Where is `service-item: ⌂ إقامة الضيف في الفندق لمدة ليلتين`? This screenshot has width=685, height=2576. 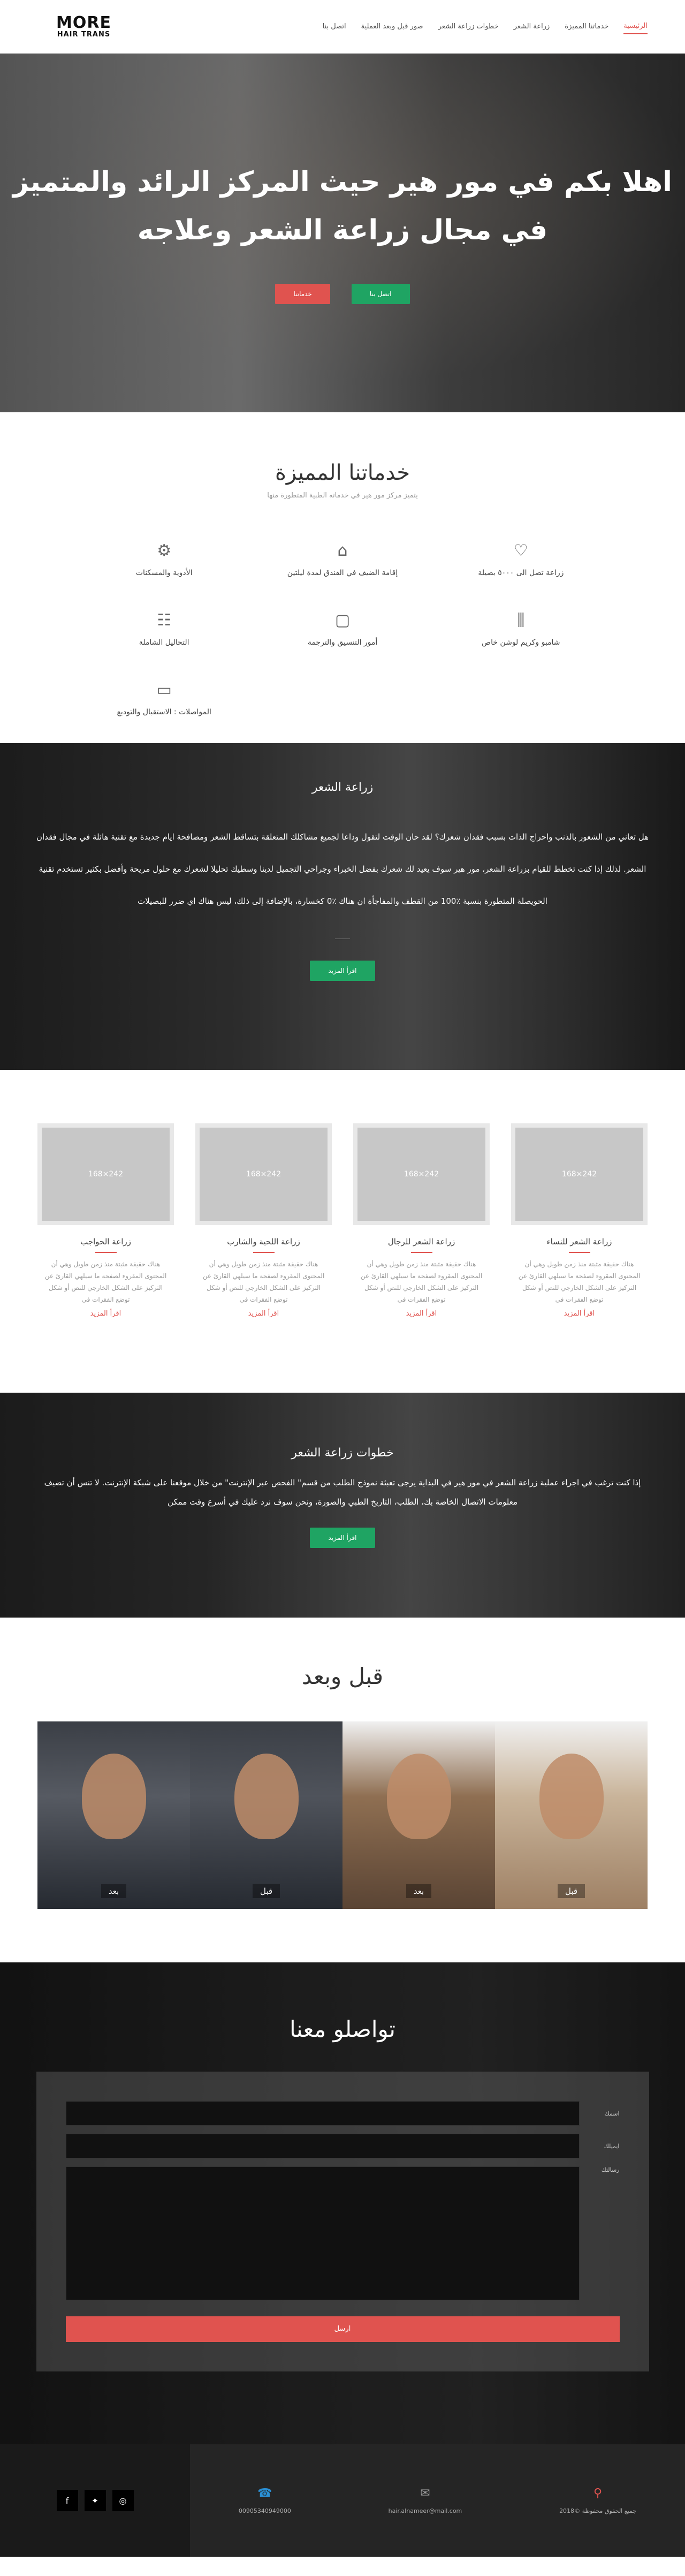
service-item: ⌂ إقامة الضيف في الفندق لمدة ليلتين is located at coordinates (342, 559).